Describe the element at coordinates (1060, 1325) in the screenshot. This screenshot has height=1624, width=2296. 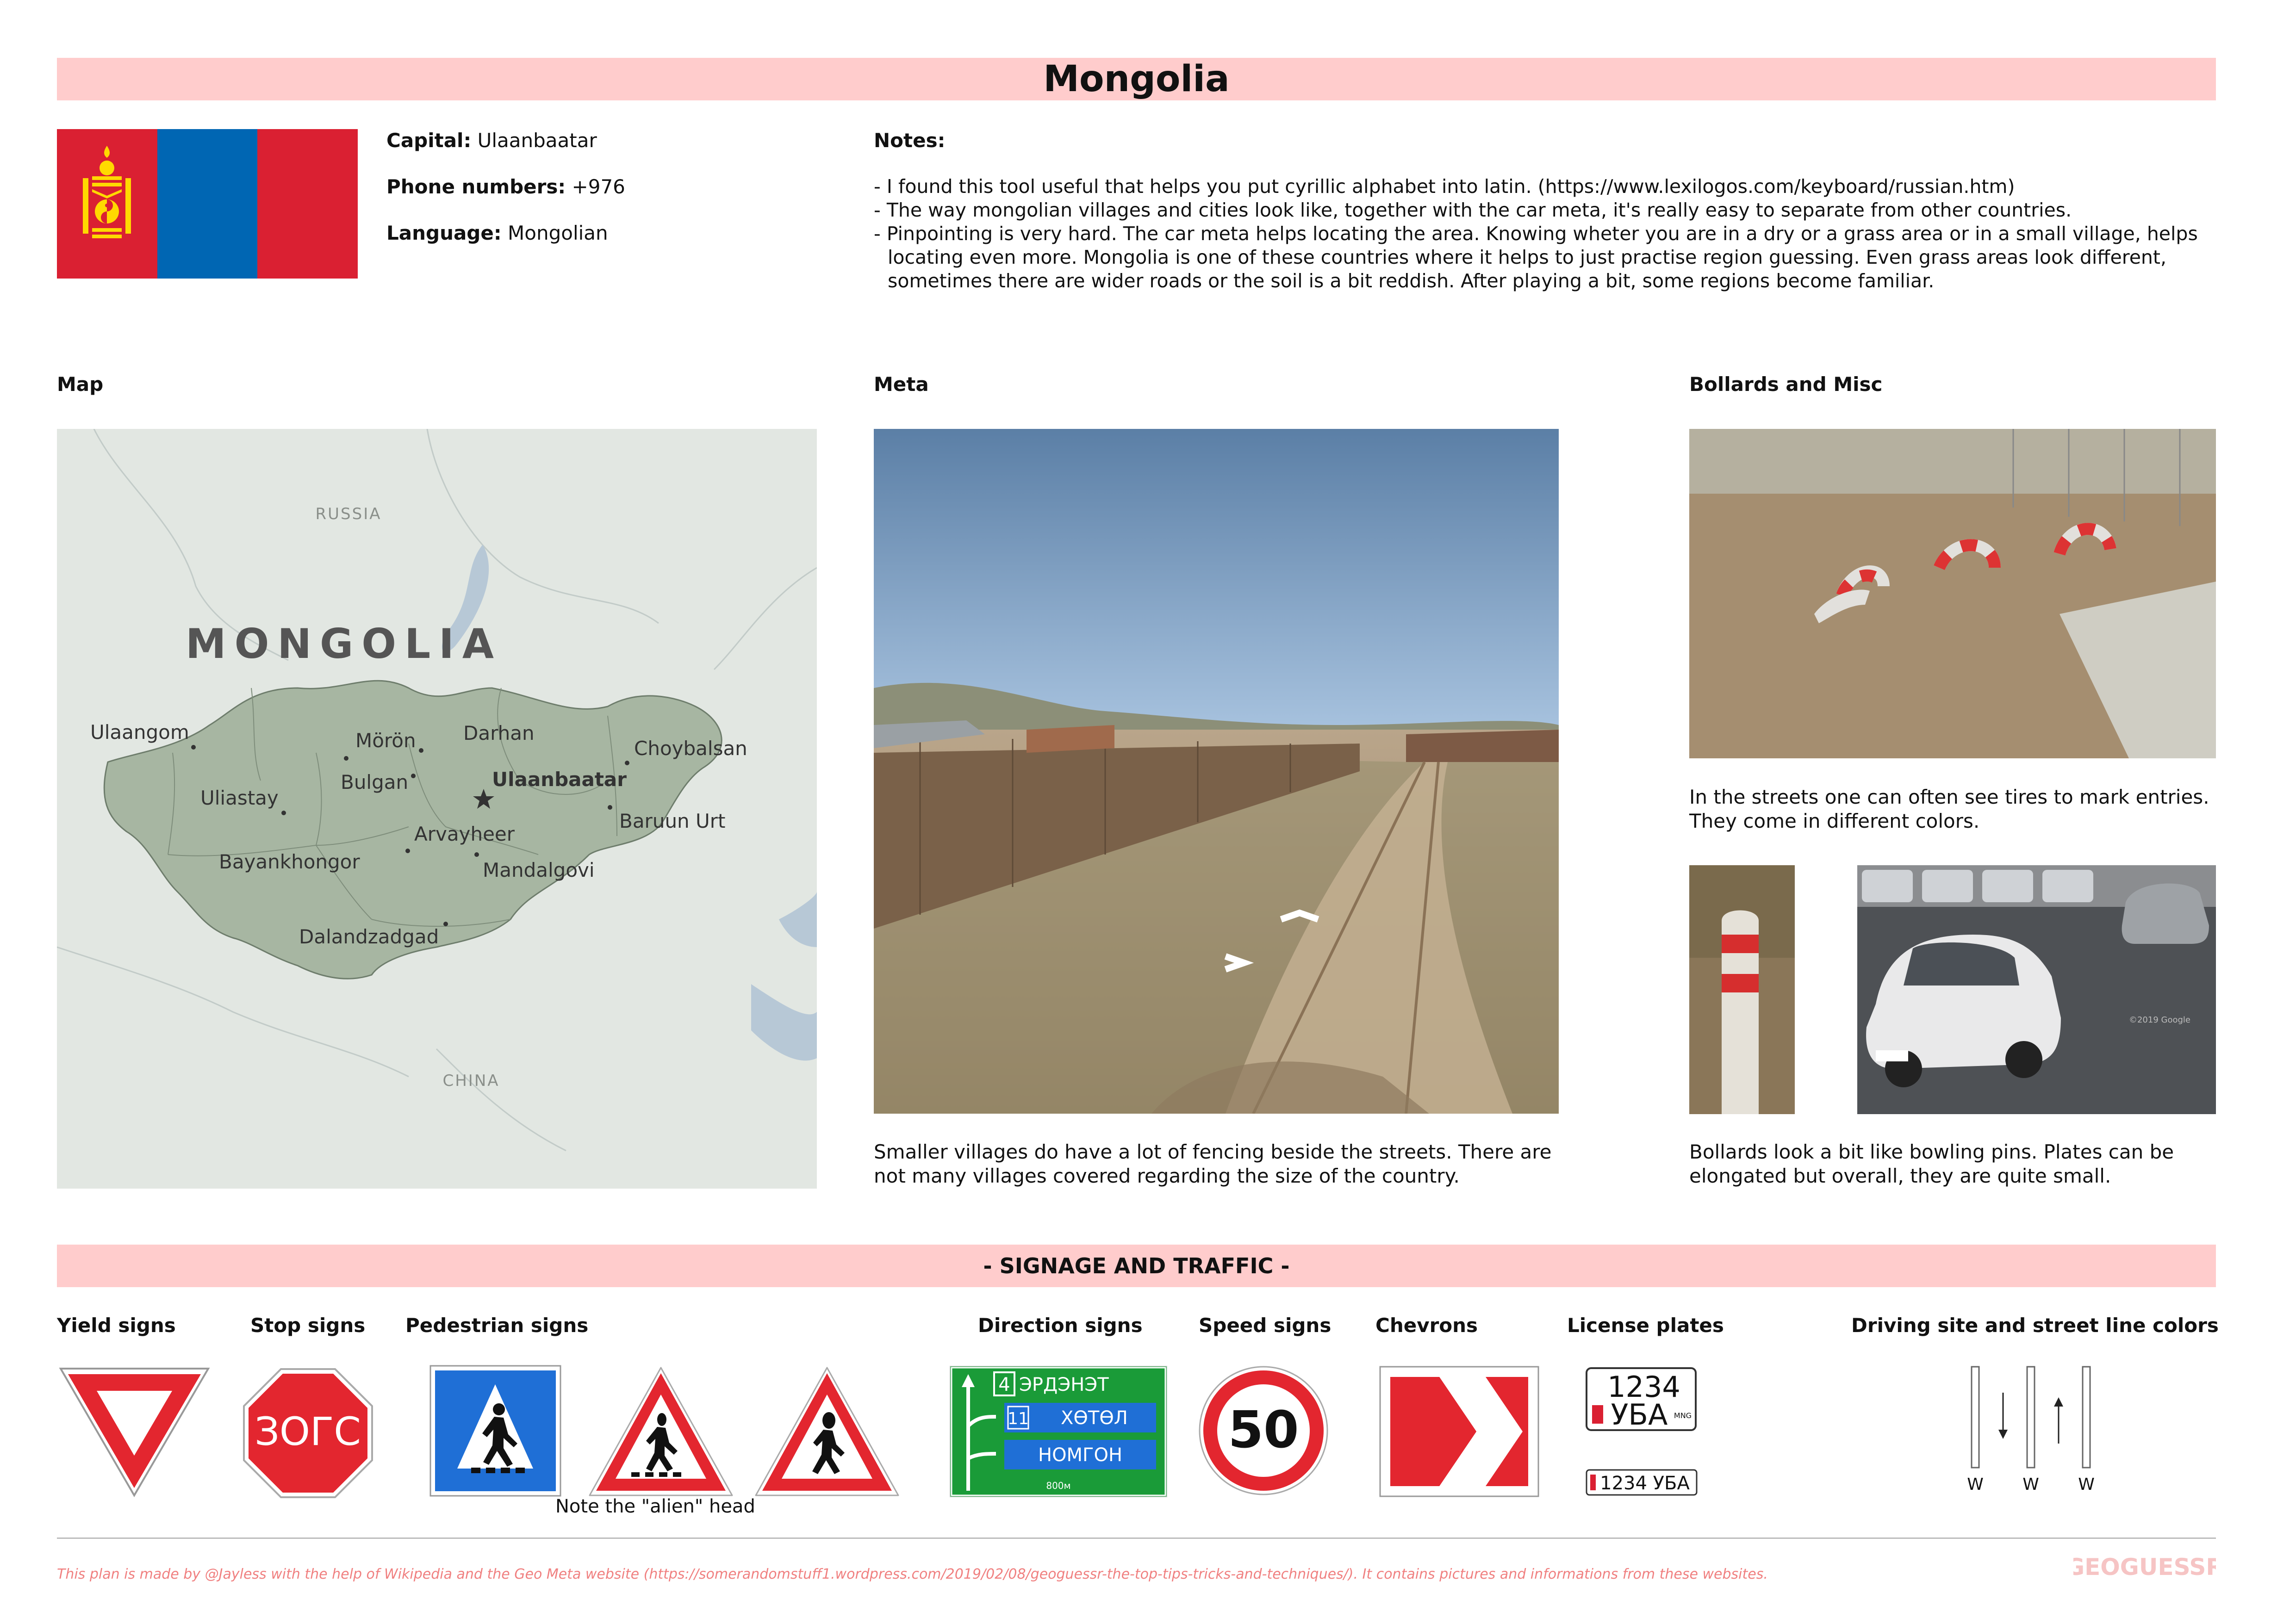
I see `direction-heading: Direction signs` at that location.